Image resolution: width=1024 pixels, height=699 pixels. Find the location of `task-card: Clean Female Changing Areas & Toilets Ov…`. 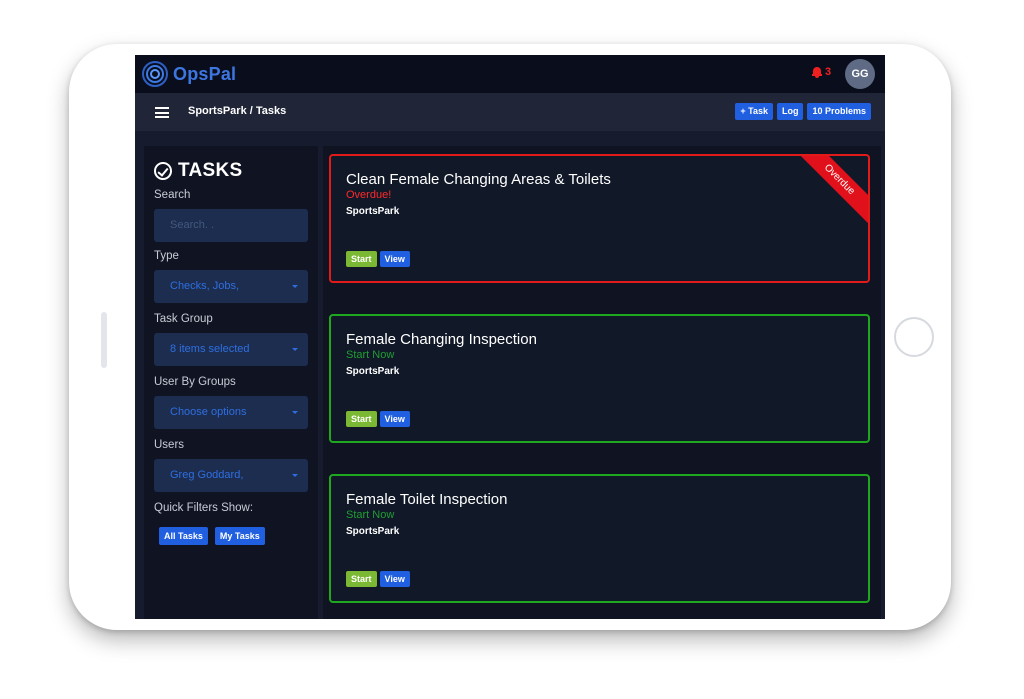

task-card: Clean Female Changing Areas & Toilets Ov… is located at coordinates (599, 218).